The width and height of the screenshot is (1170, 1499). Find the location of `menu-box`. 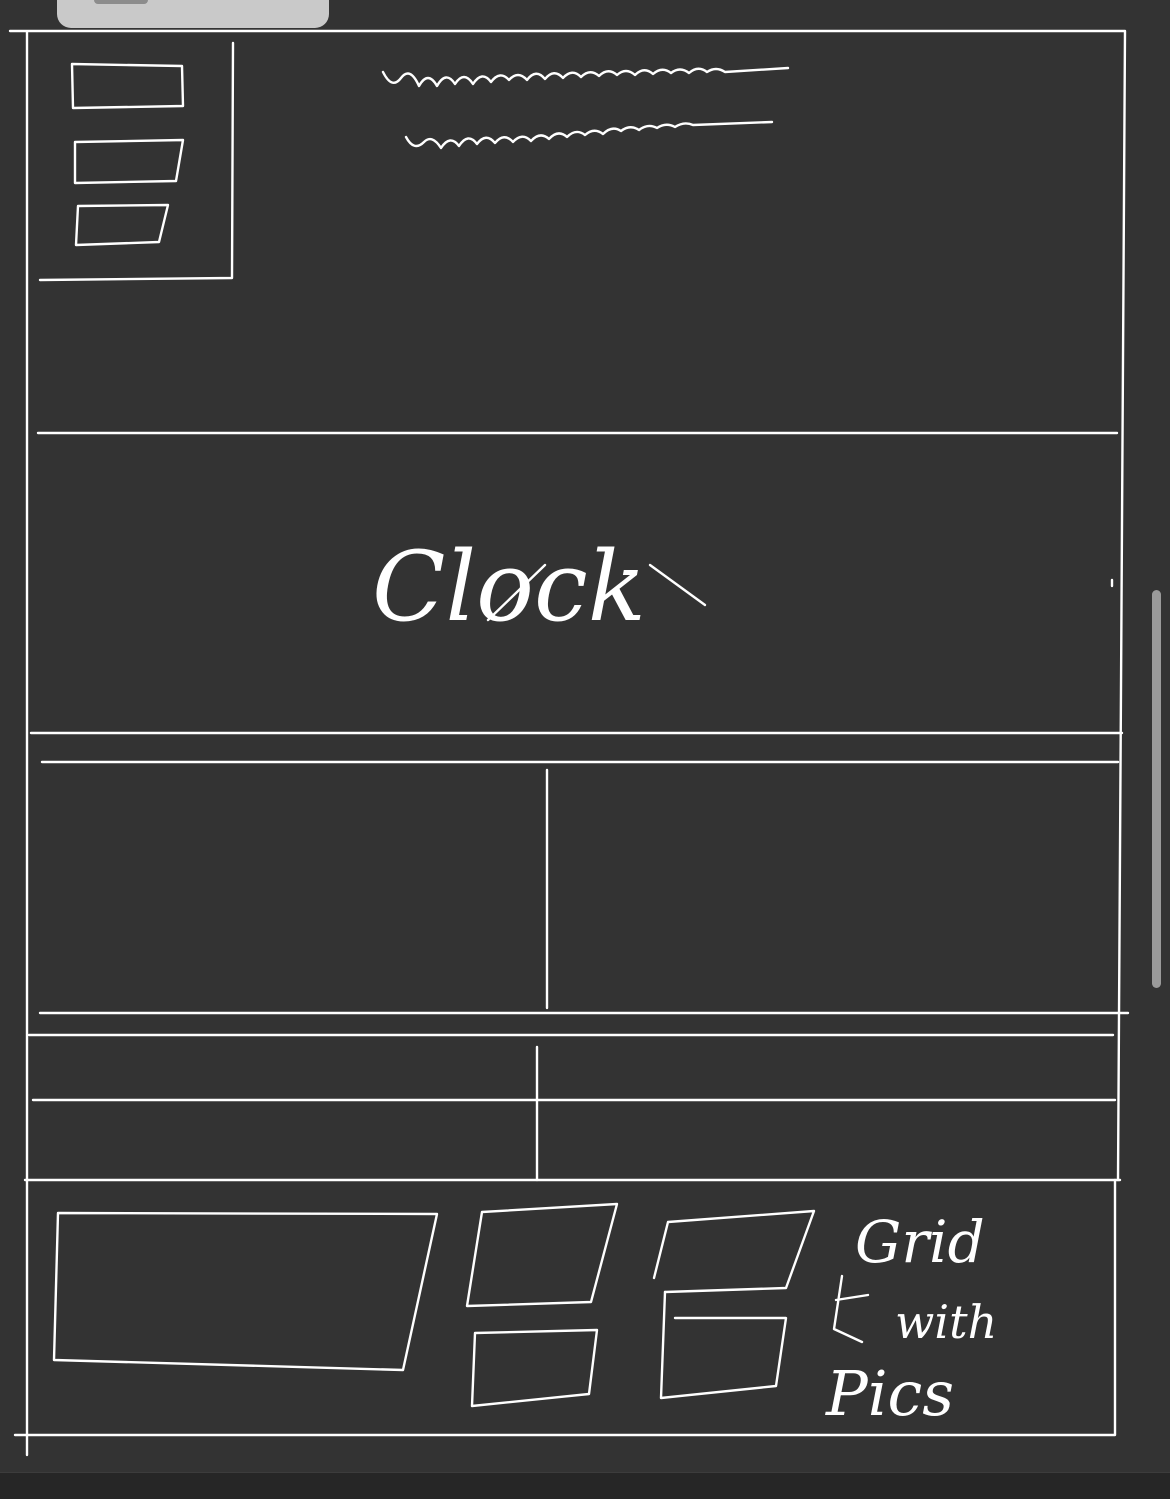

menu-box is located at coordinates (136, 161).